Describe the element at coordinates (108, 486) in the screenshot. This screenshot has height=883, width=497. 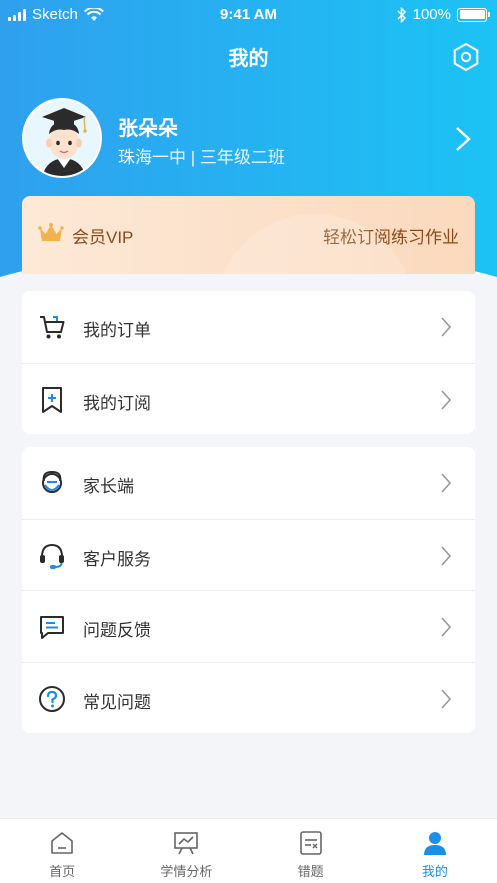
I see `menu-label: 家长端` at that location.